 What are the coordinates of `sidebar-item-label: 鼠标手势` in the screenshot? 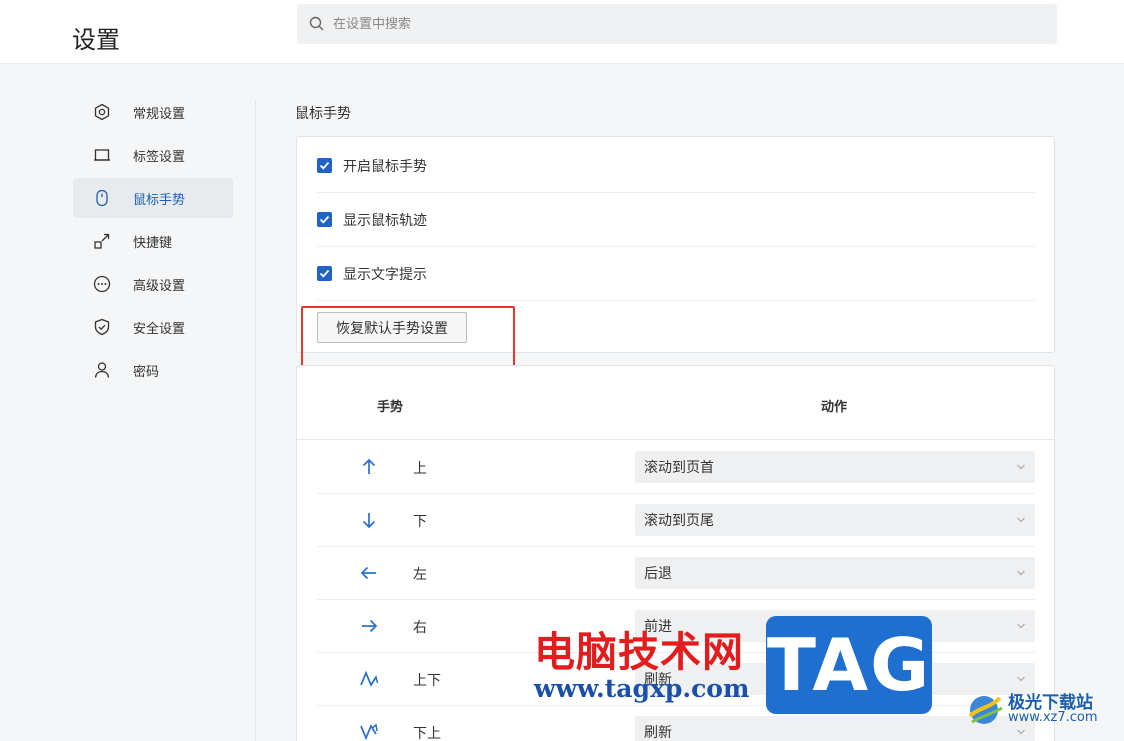 It's located at (159, 200).